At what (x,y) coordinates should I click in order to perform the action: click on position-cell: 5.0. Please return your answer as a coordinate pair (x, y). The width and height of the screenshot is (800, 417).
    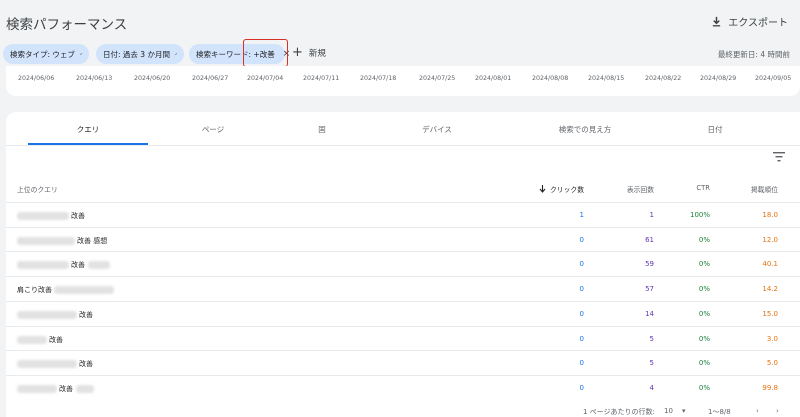
    Looking at the image, I should click on (772, 363).